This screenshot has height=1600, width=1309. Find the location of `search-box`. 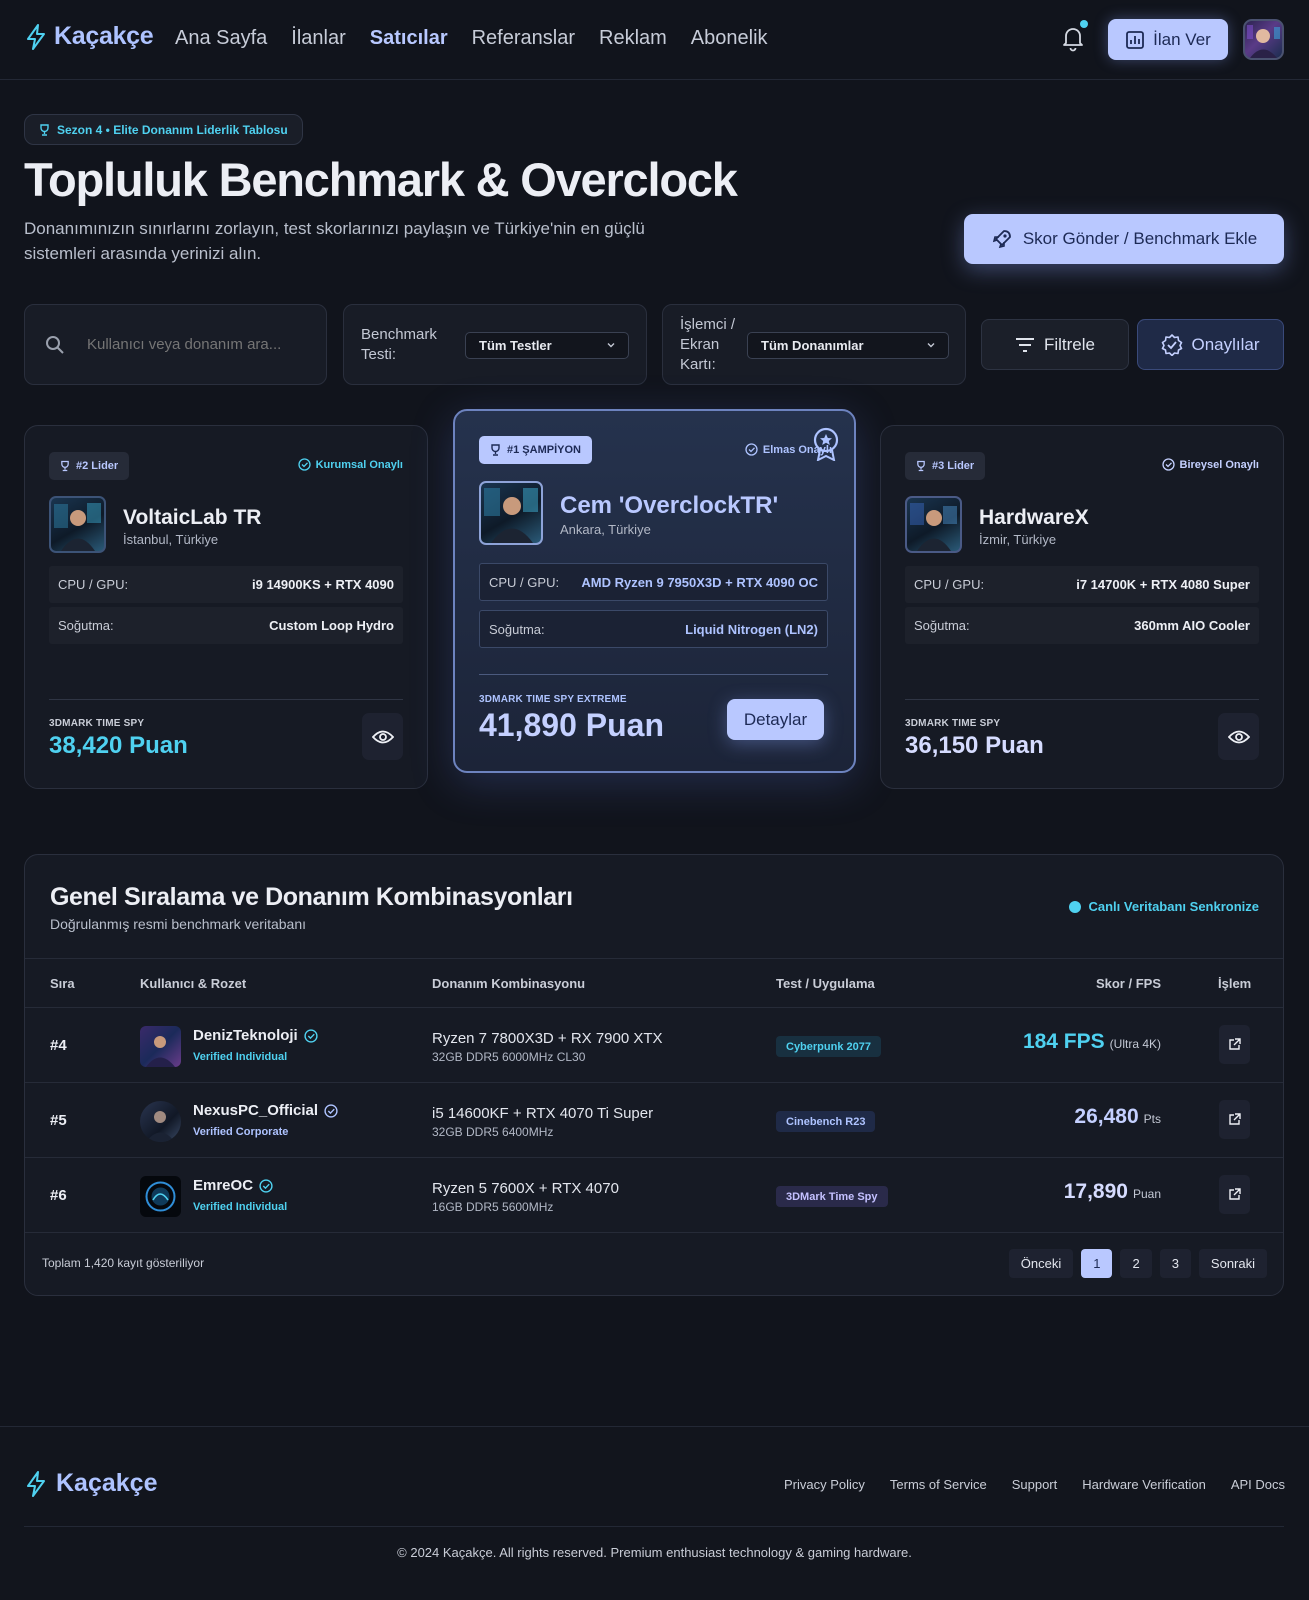

search-box is located at coordinates (175, 344).